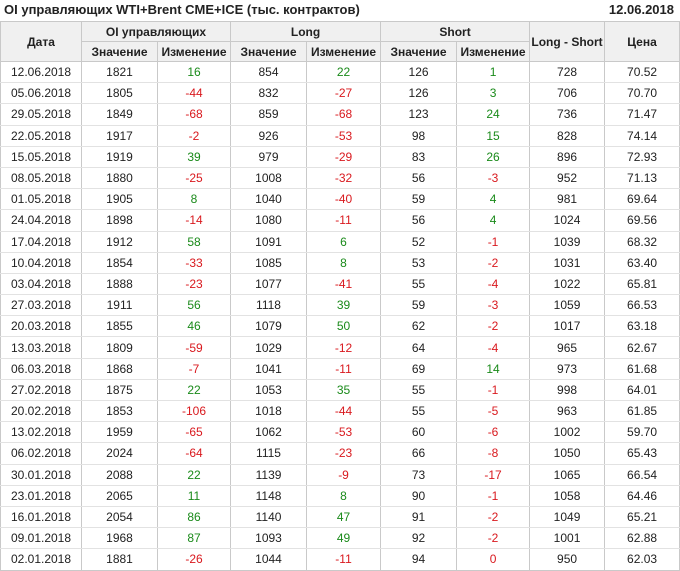 The height and width of the screenshot is (571, 680). What do you see at coordinates (642, 284) in the screenshot?
I see `cell-price: 65.81` at bounding box center [642, 284].